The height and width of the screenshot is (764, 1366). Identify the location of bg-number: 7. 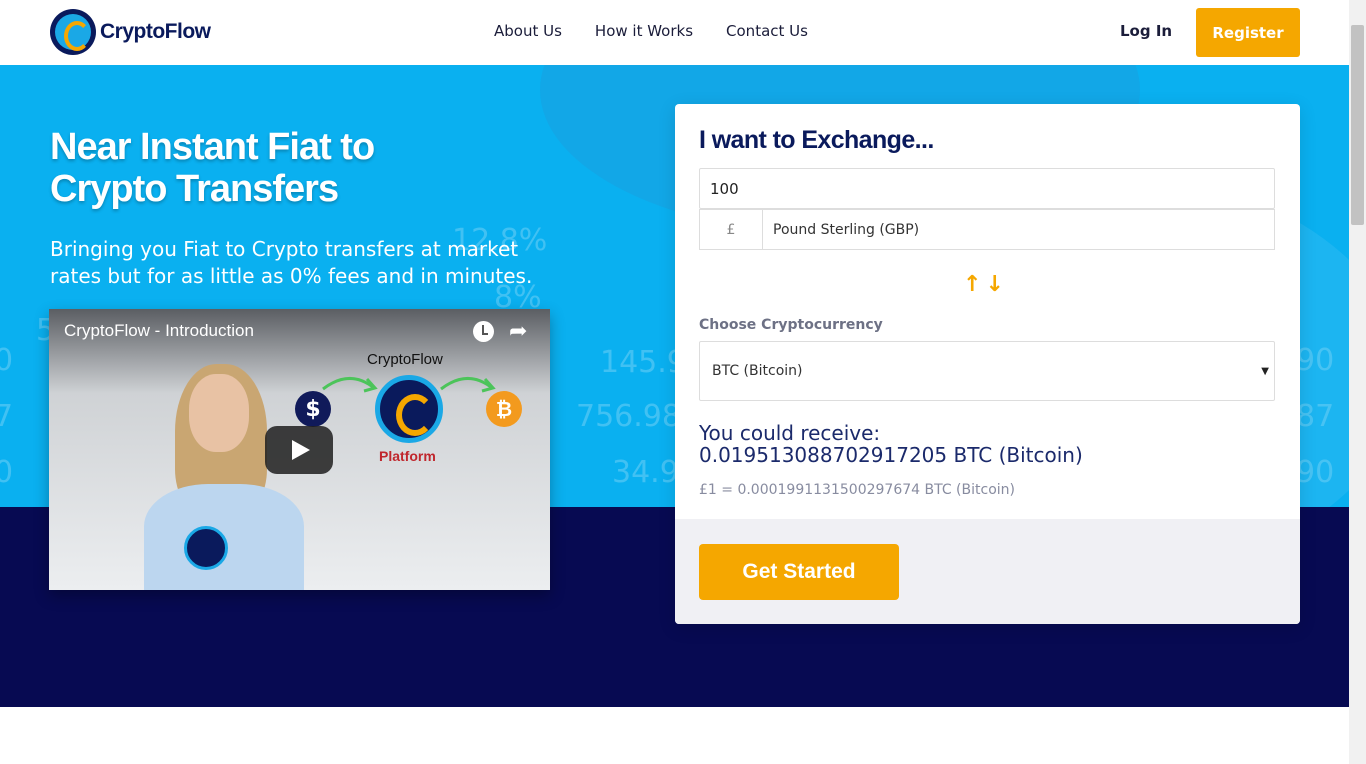
(7, 416).